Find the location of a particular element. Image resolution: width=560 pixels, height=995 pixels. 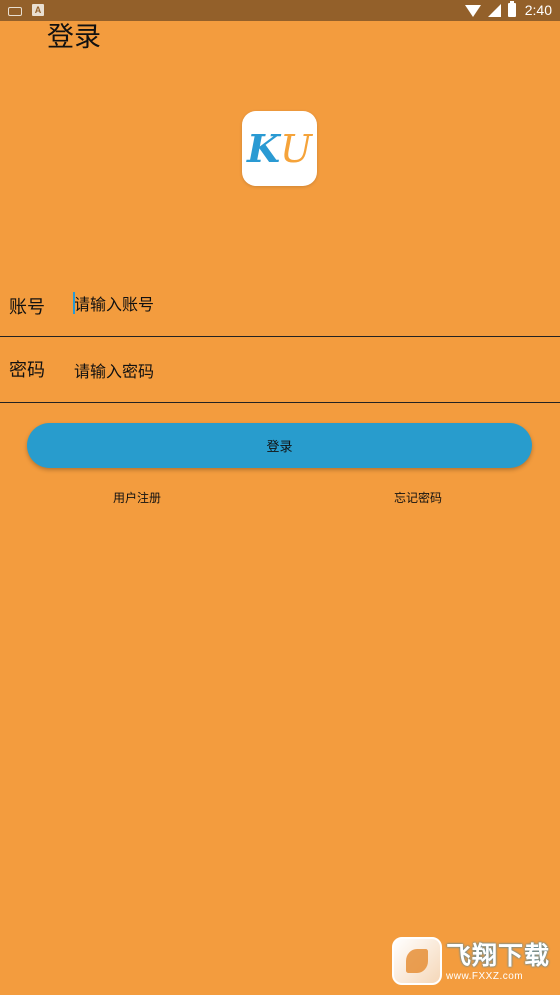

account-label: 账号 is located at coordinates (27, 307).